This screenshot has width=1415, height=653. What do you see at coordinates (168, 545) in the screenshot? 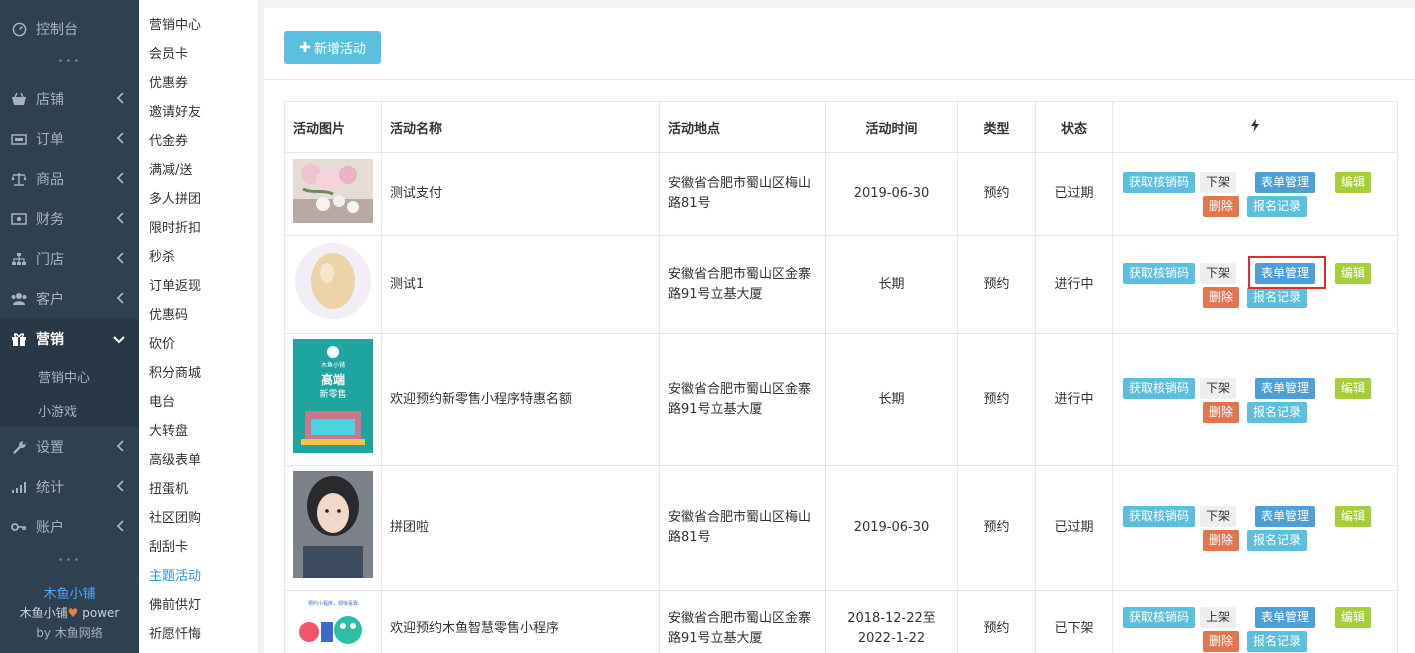
I see `submenu-item: 刮刮卡` at bounding box center [168, 545].